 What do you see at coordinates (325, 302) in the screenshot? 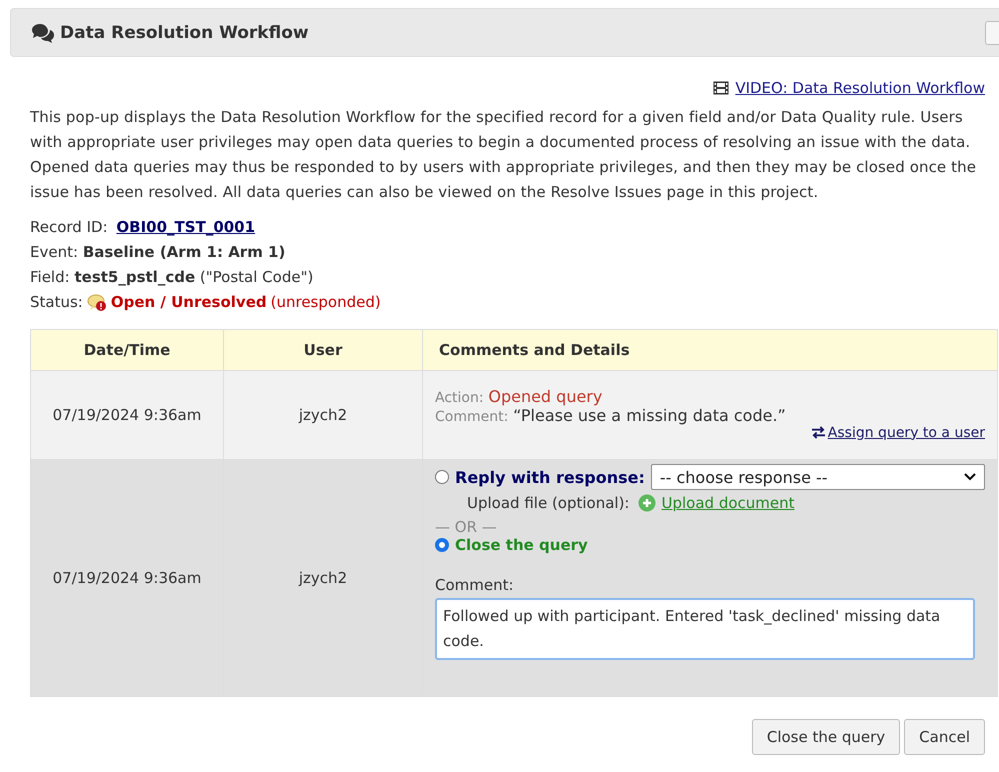
I see `status-note: (unresponded)` at bounding box center [325, 302].